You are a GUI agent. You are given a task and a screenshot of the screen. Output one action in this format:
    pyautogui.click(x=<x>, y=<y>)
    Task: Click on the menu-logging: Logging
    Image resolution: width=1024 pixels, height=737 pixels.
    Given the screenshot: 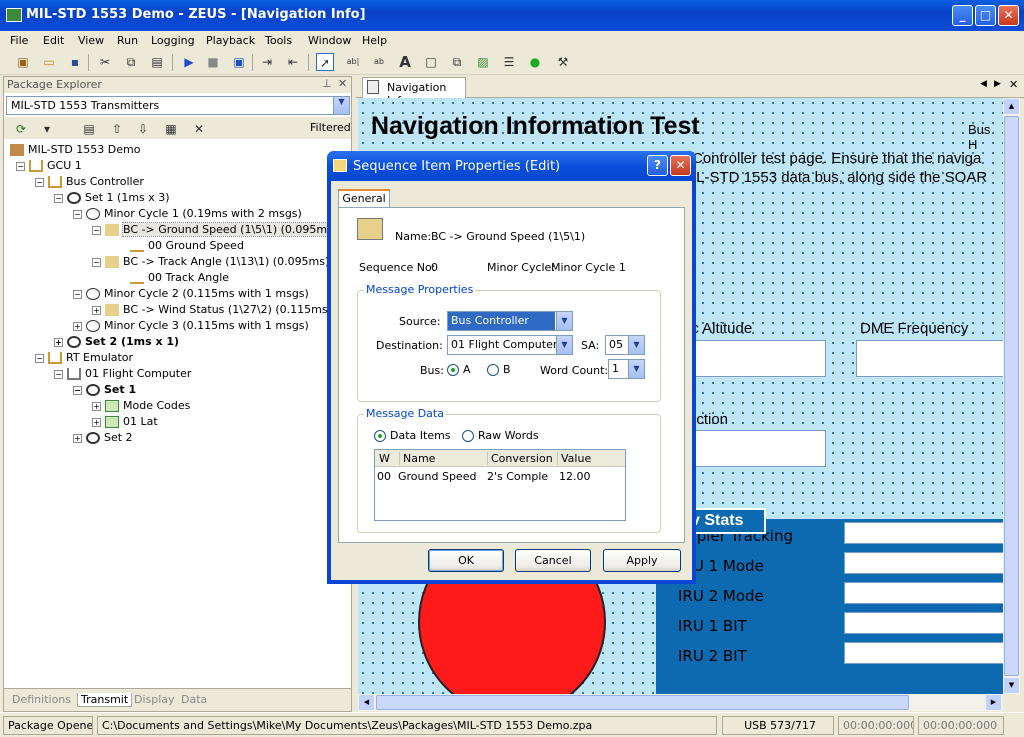 What is the action you would take?
    pyautogui.click(x=173, y=40)
    